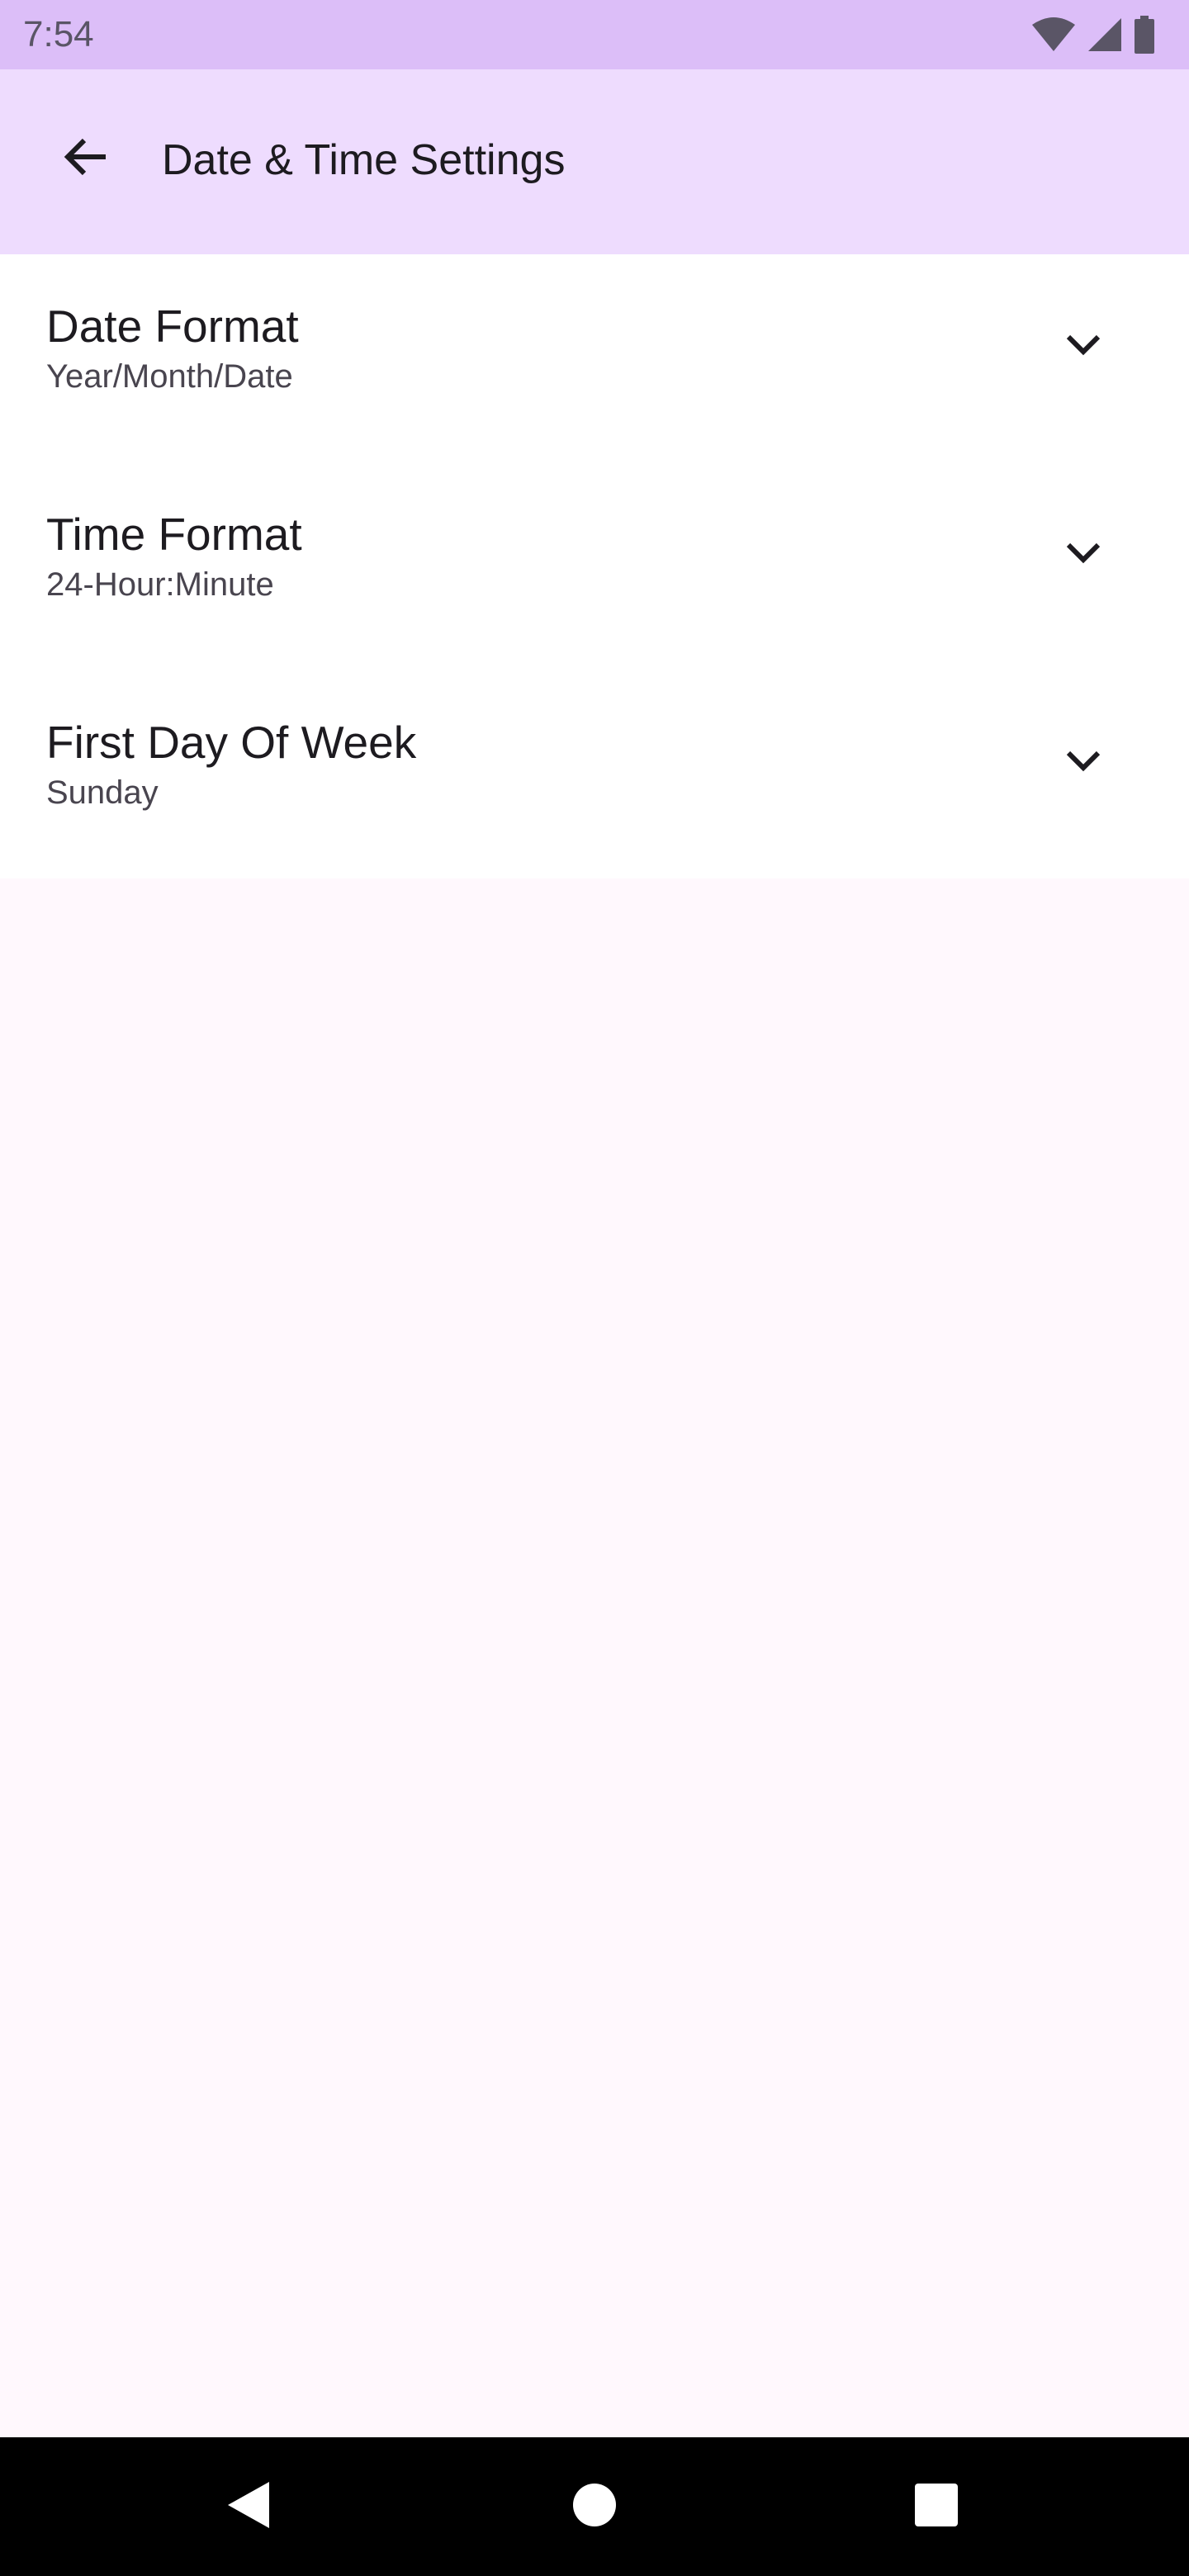  I want to click on navigation-bar, so click(594, 2506).